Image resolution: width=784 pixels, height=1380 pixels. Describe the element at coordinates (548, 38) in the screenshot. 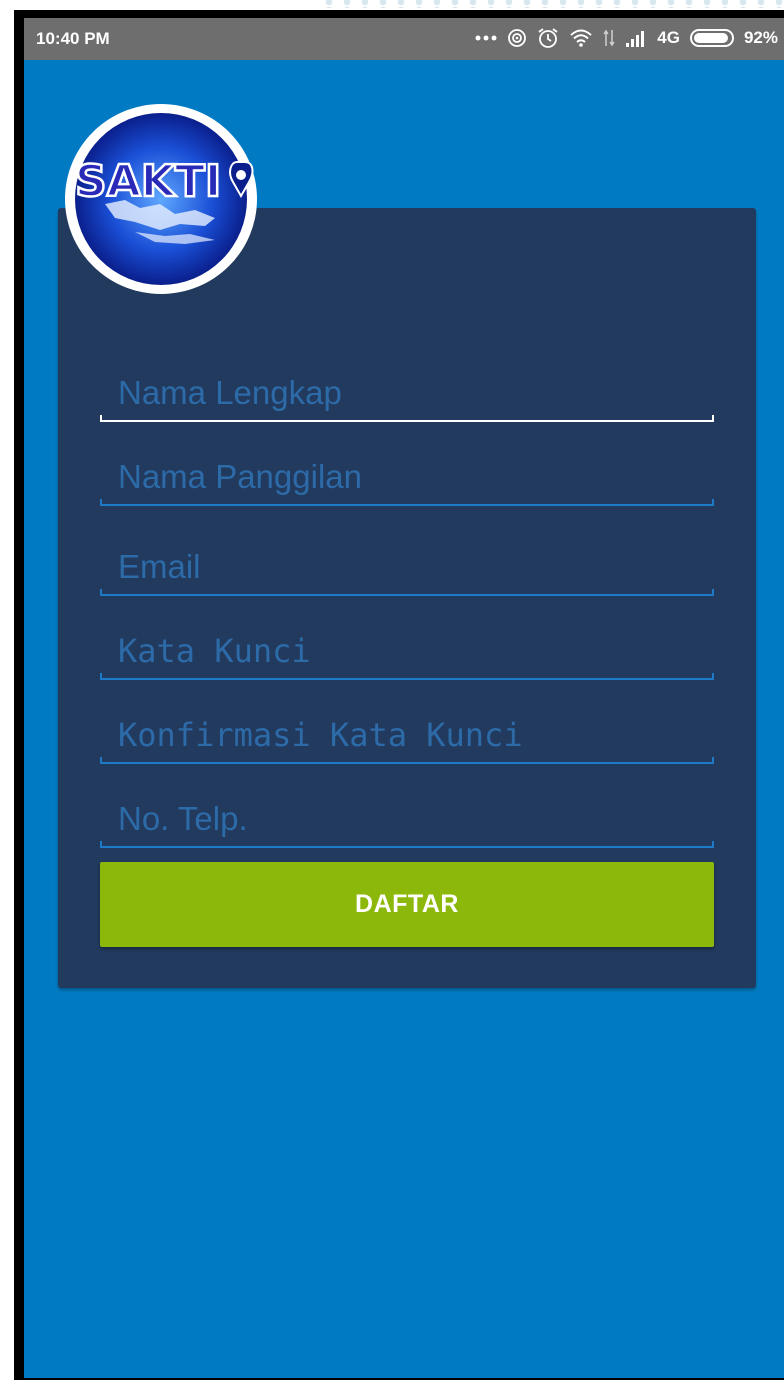

I see `alarm-icon` at that location.